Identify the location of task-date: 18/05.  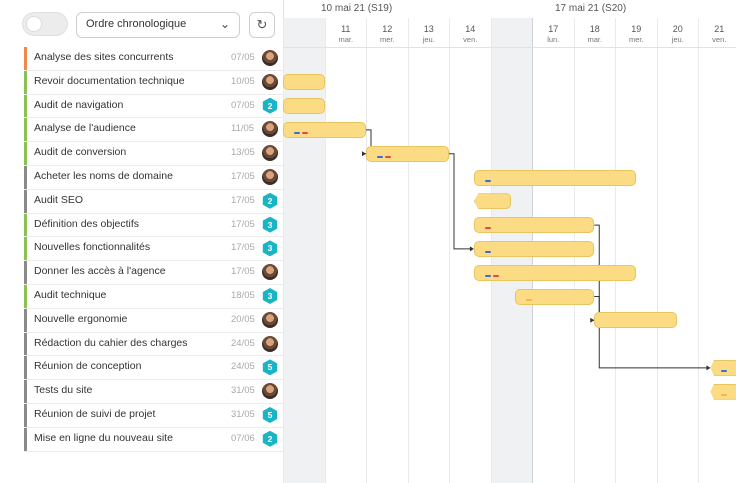
(243, 295).